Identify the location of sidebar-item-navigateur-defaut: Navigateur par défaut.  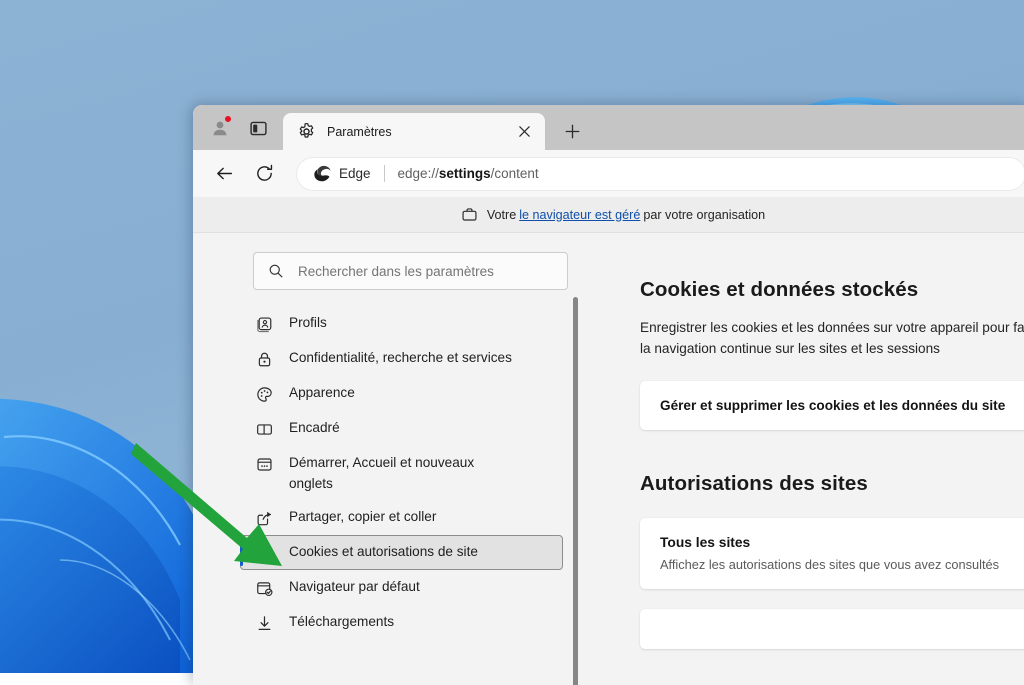
(401, 587).